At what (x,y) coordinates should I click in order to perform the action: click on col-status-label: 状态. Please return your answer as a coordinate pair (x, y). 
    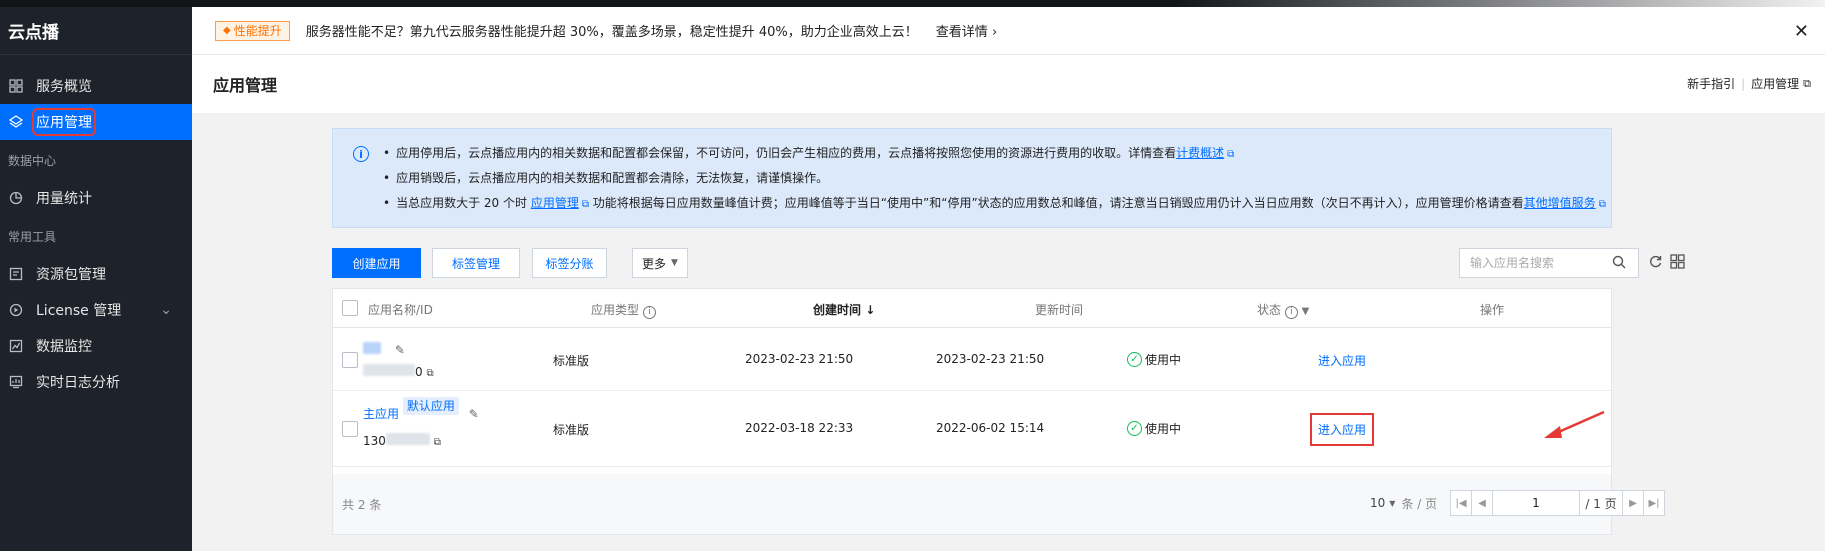
    Looking at the image, I should click on (1269, 310).